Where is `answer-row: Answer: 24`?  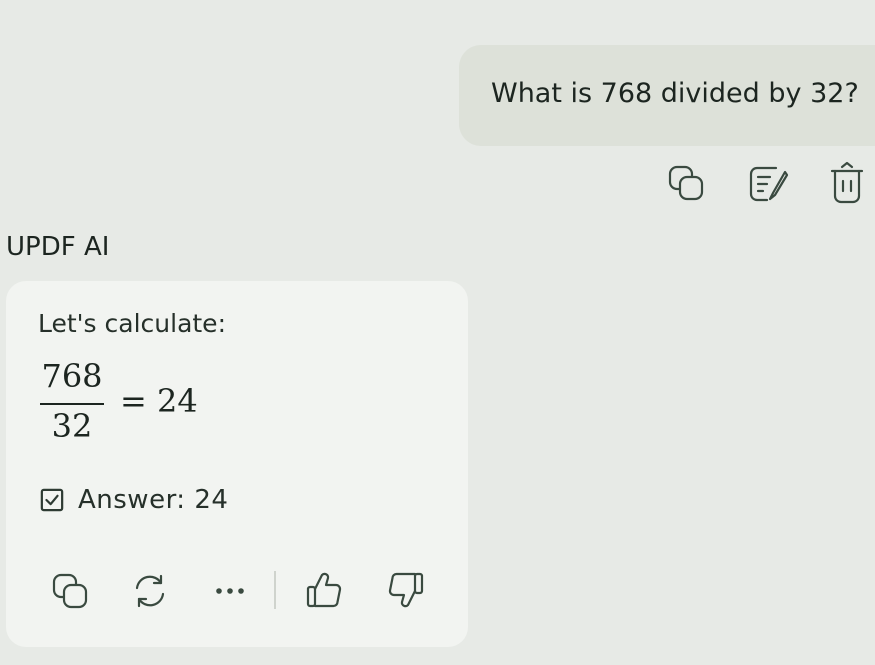 answer-row: Answer: 24 is located at coordinates (134, 500).